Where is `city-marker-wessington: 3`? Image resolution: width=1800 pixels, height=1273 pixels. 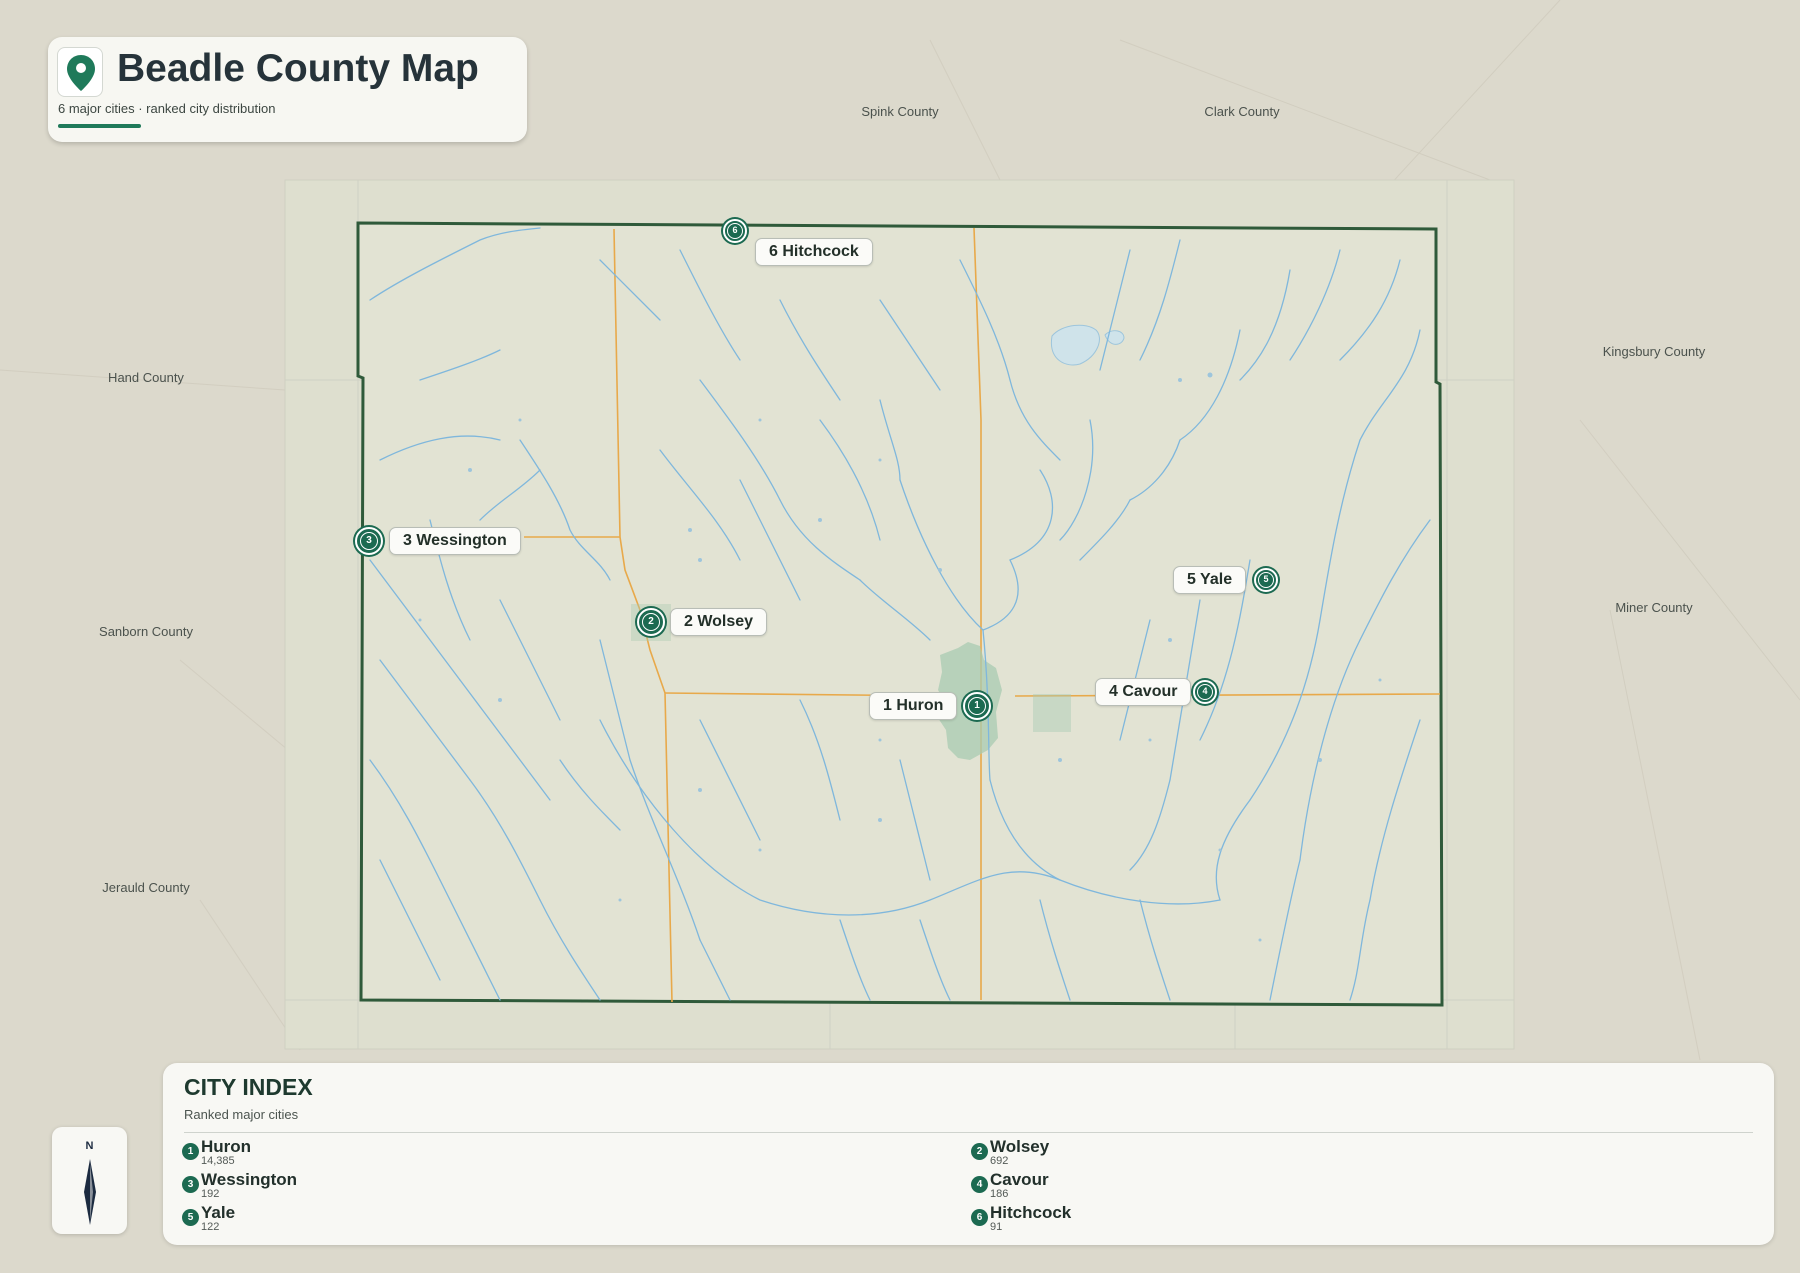
city-marker-wessington: 3 is located at coordinates (369, 541).